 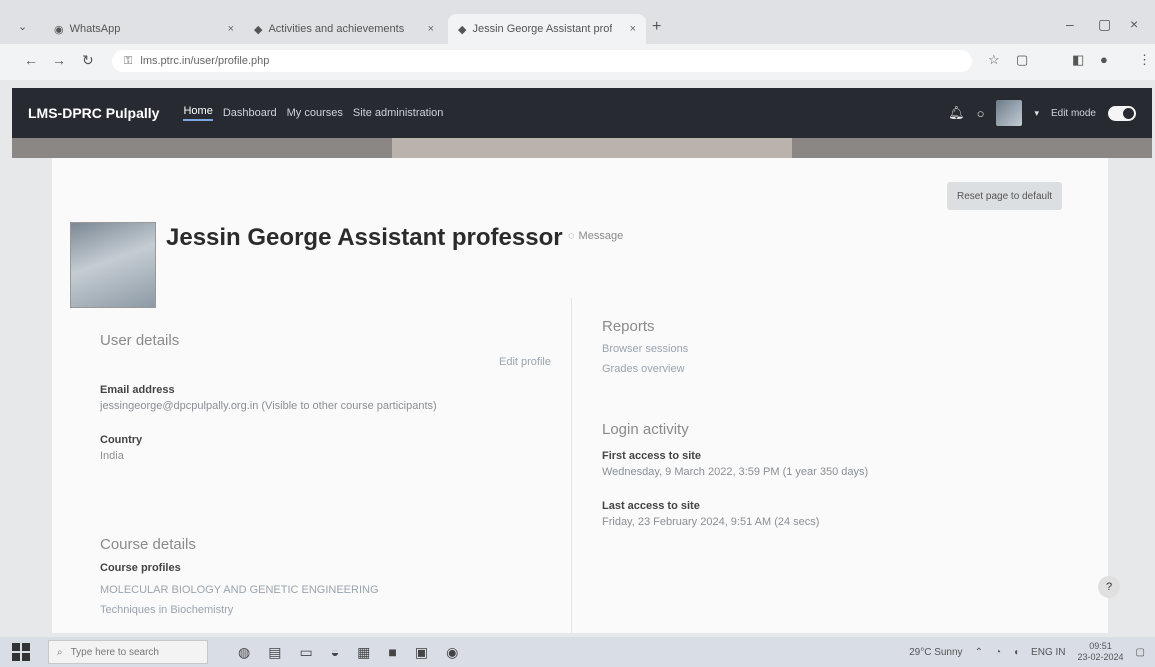 What do you see at coordinates (336, 29) in the screenshot?
I see `tab-label: Activities and achievements` at bounding box center [336, 29].